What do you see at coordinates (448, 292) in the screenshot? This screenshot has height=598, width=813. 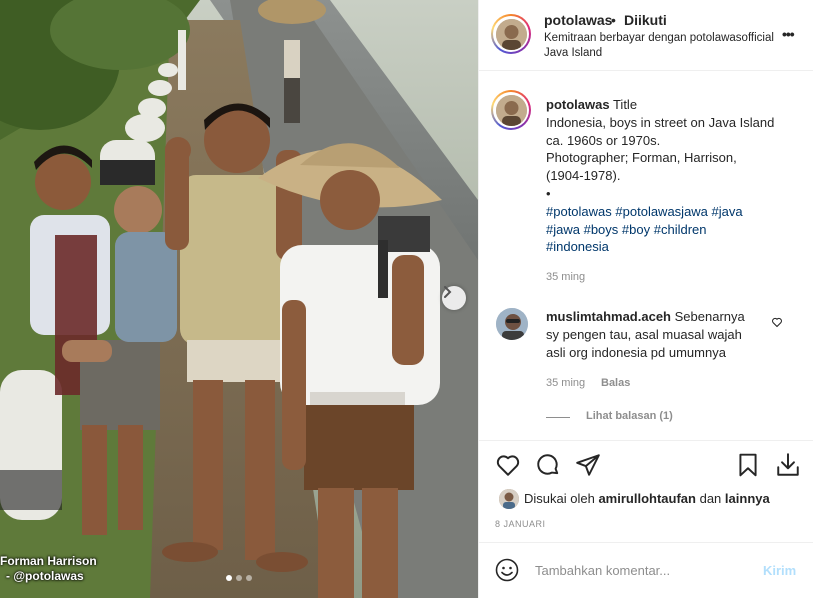 I see `chevron-right-icon` at bounding box center [448, 292].